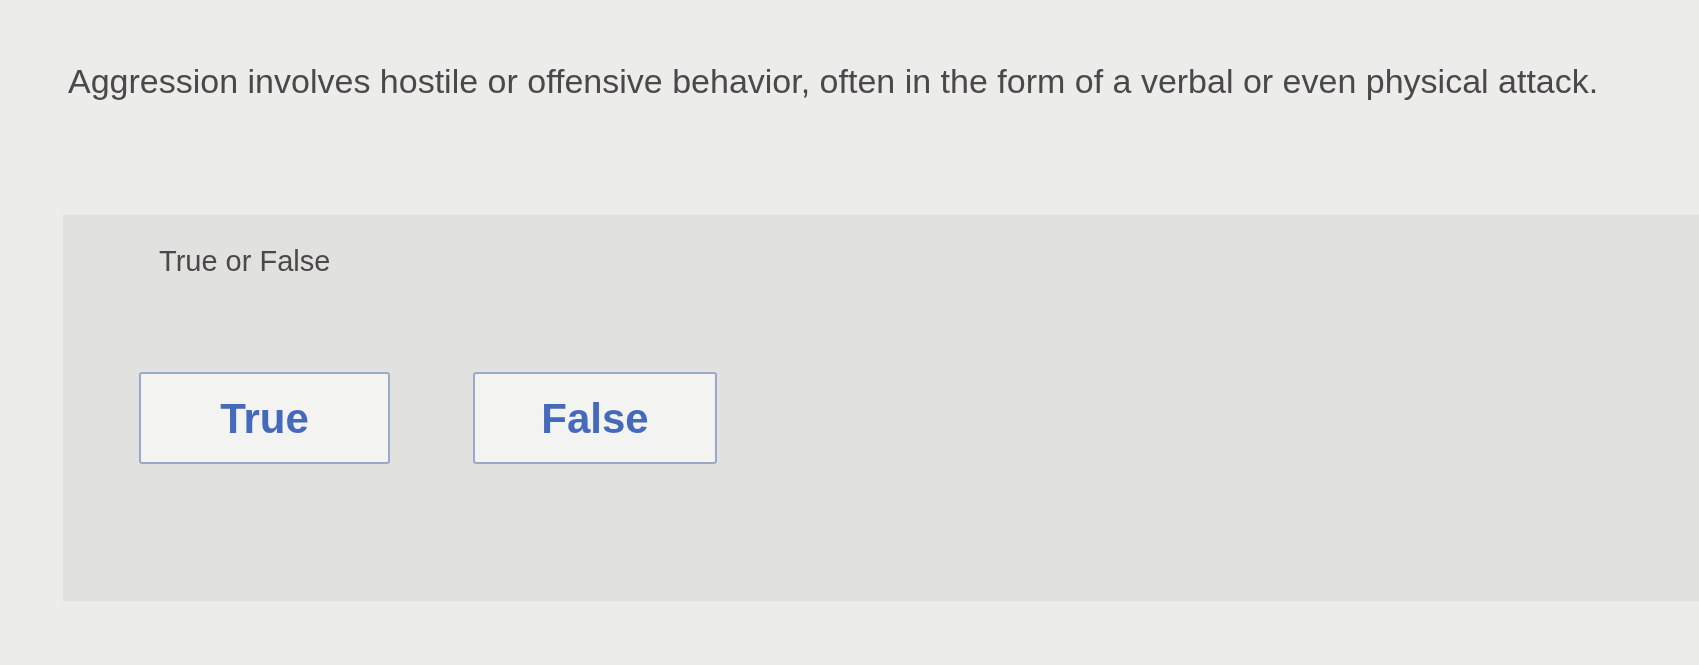  I want to click on answer-option: False, so click(595, 418).